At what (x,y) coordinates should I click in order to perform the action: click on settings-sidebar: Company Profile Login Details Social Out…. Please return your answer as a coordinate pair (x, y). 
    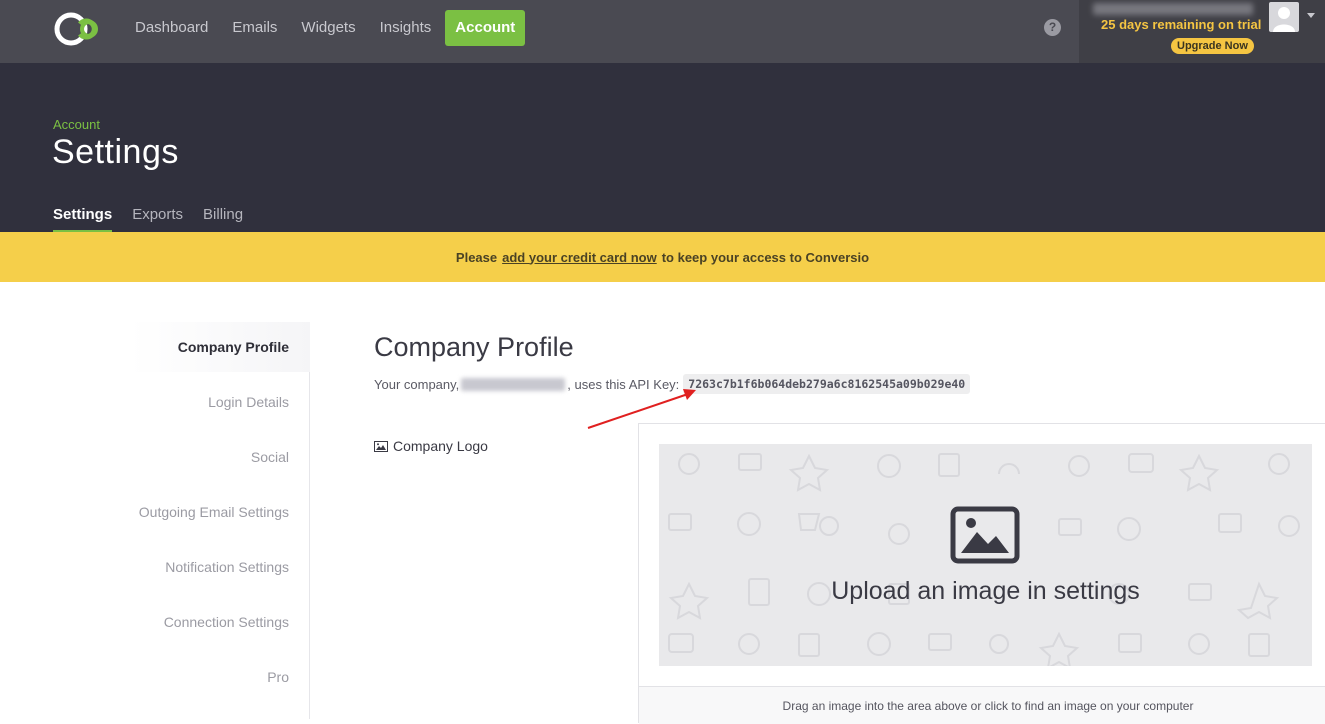
    Looking at the image, I should click on (155, 520).